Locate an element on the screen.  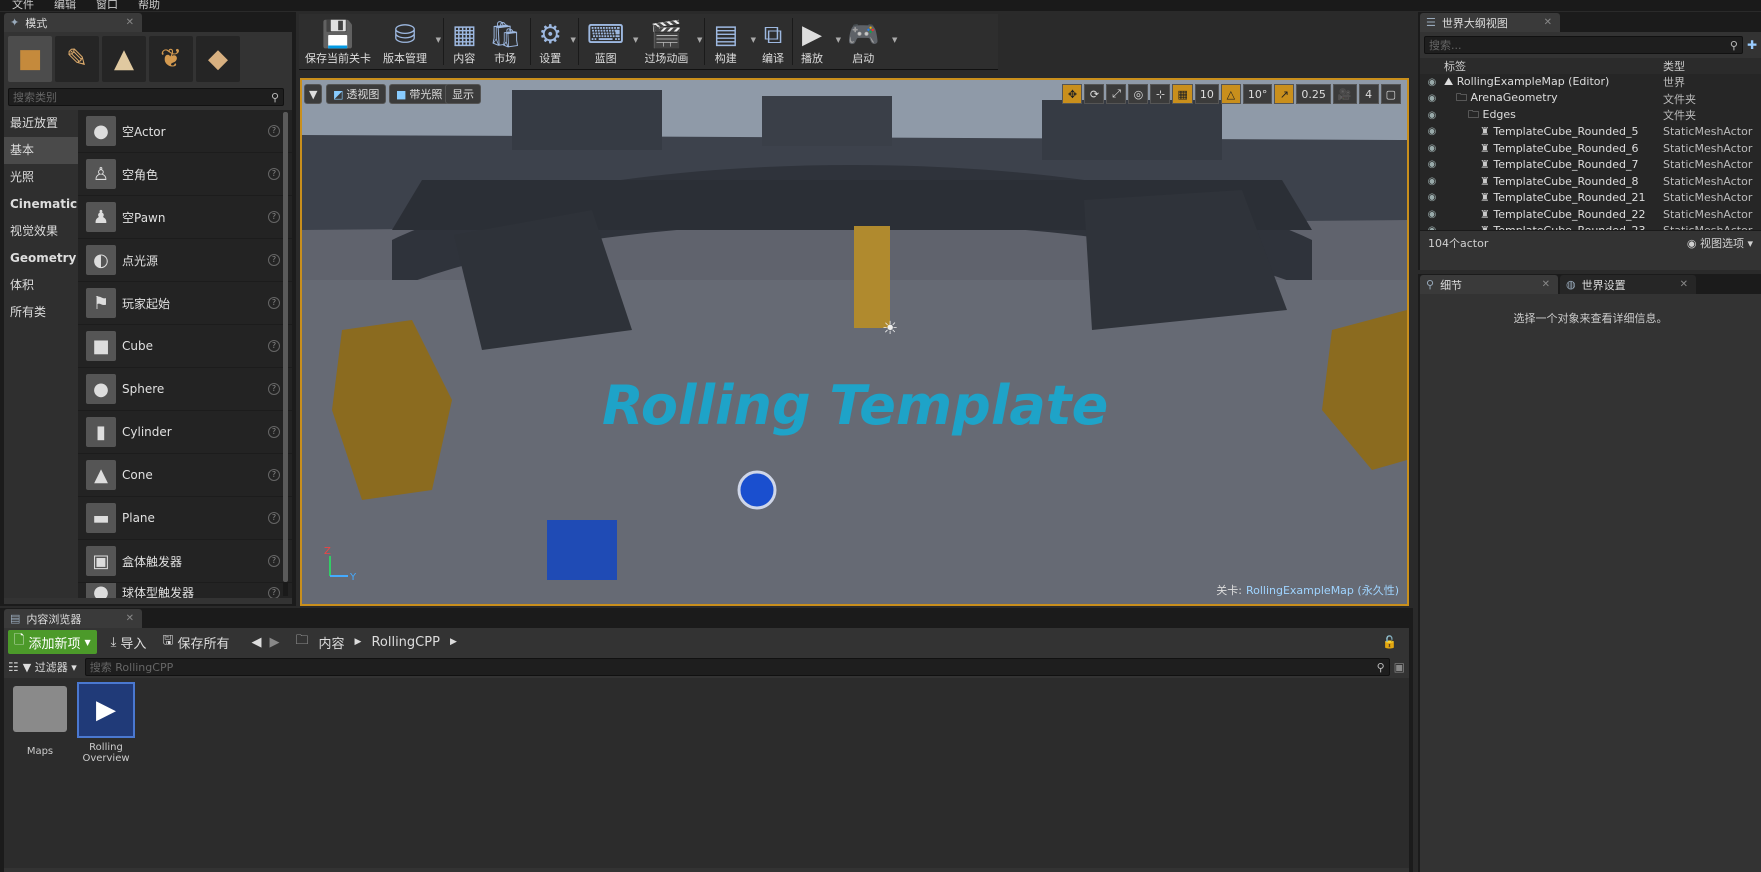
list-item: ▮ Cylinder? is located at coordinates (185, 432).